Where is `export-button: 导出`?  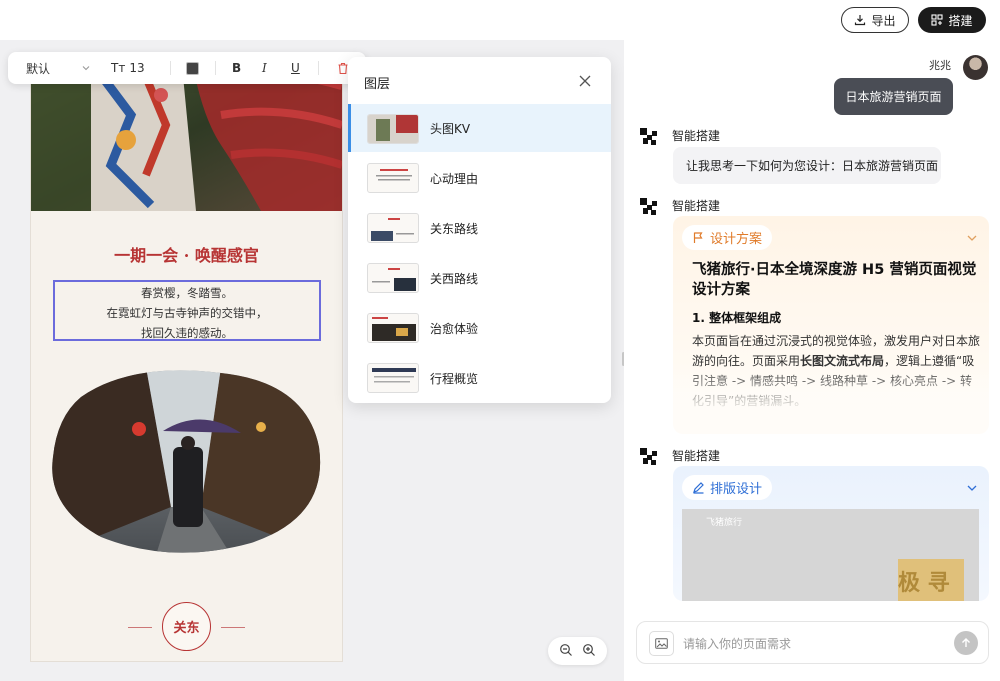
export-button: 导出 is located at coordinates (875, 20).